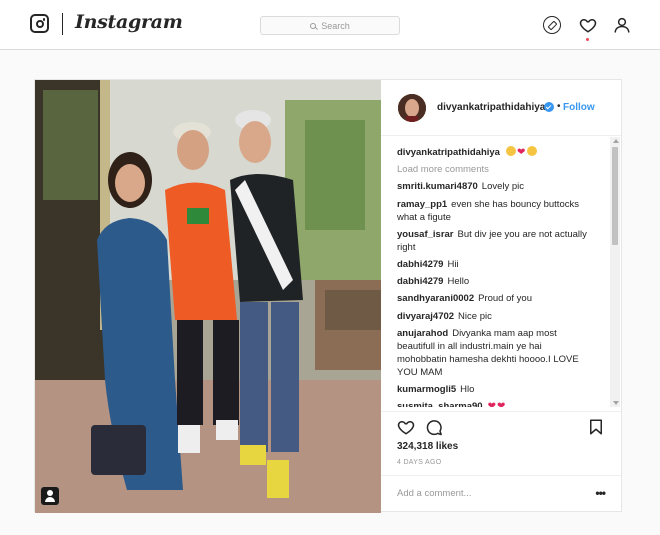 Image resolution: width=660 pixels, height=535 pixels. I want to click on list-item: smriti.kumari4870 Lovely pic, so click(494, 186).